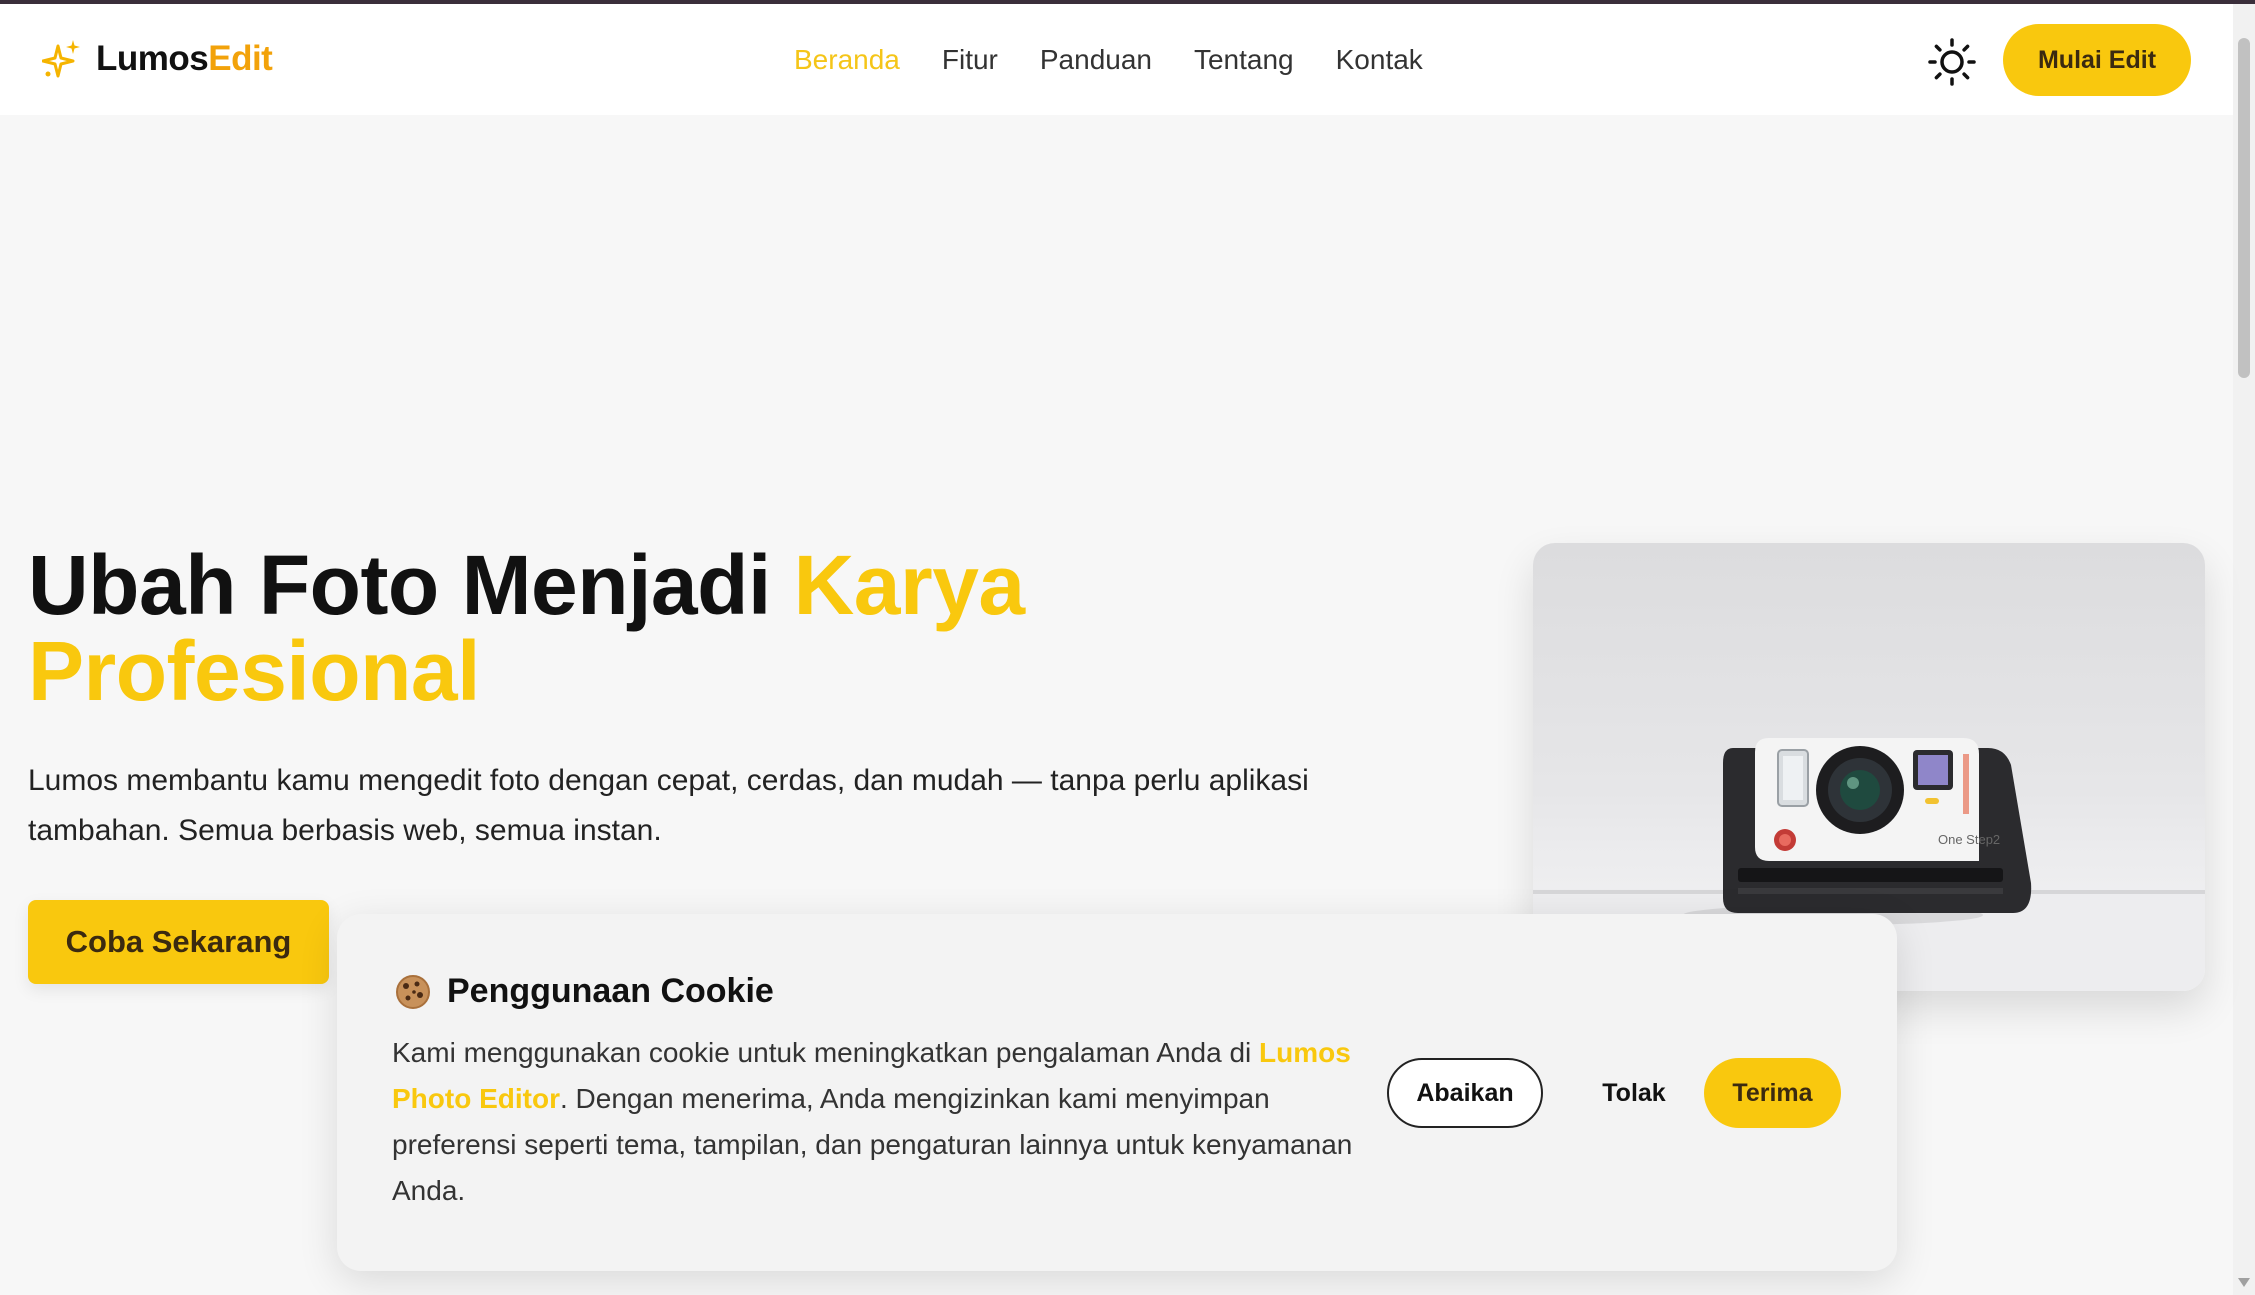 This screenshot has height=1295, width=2255. I want to click on nav-item-fitur: Fitur, so click(970, 60).